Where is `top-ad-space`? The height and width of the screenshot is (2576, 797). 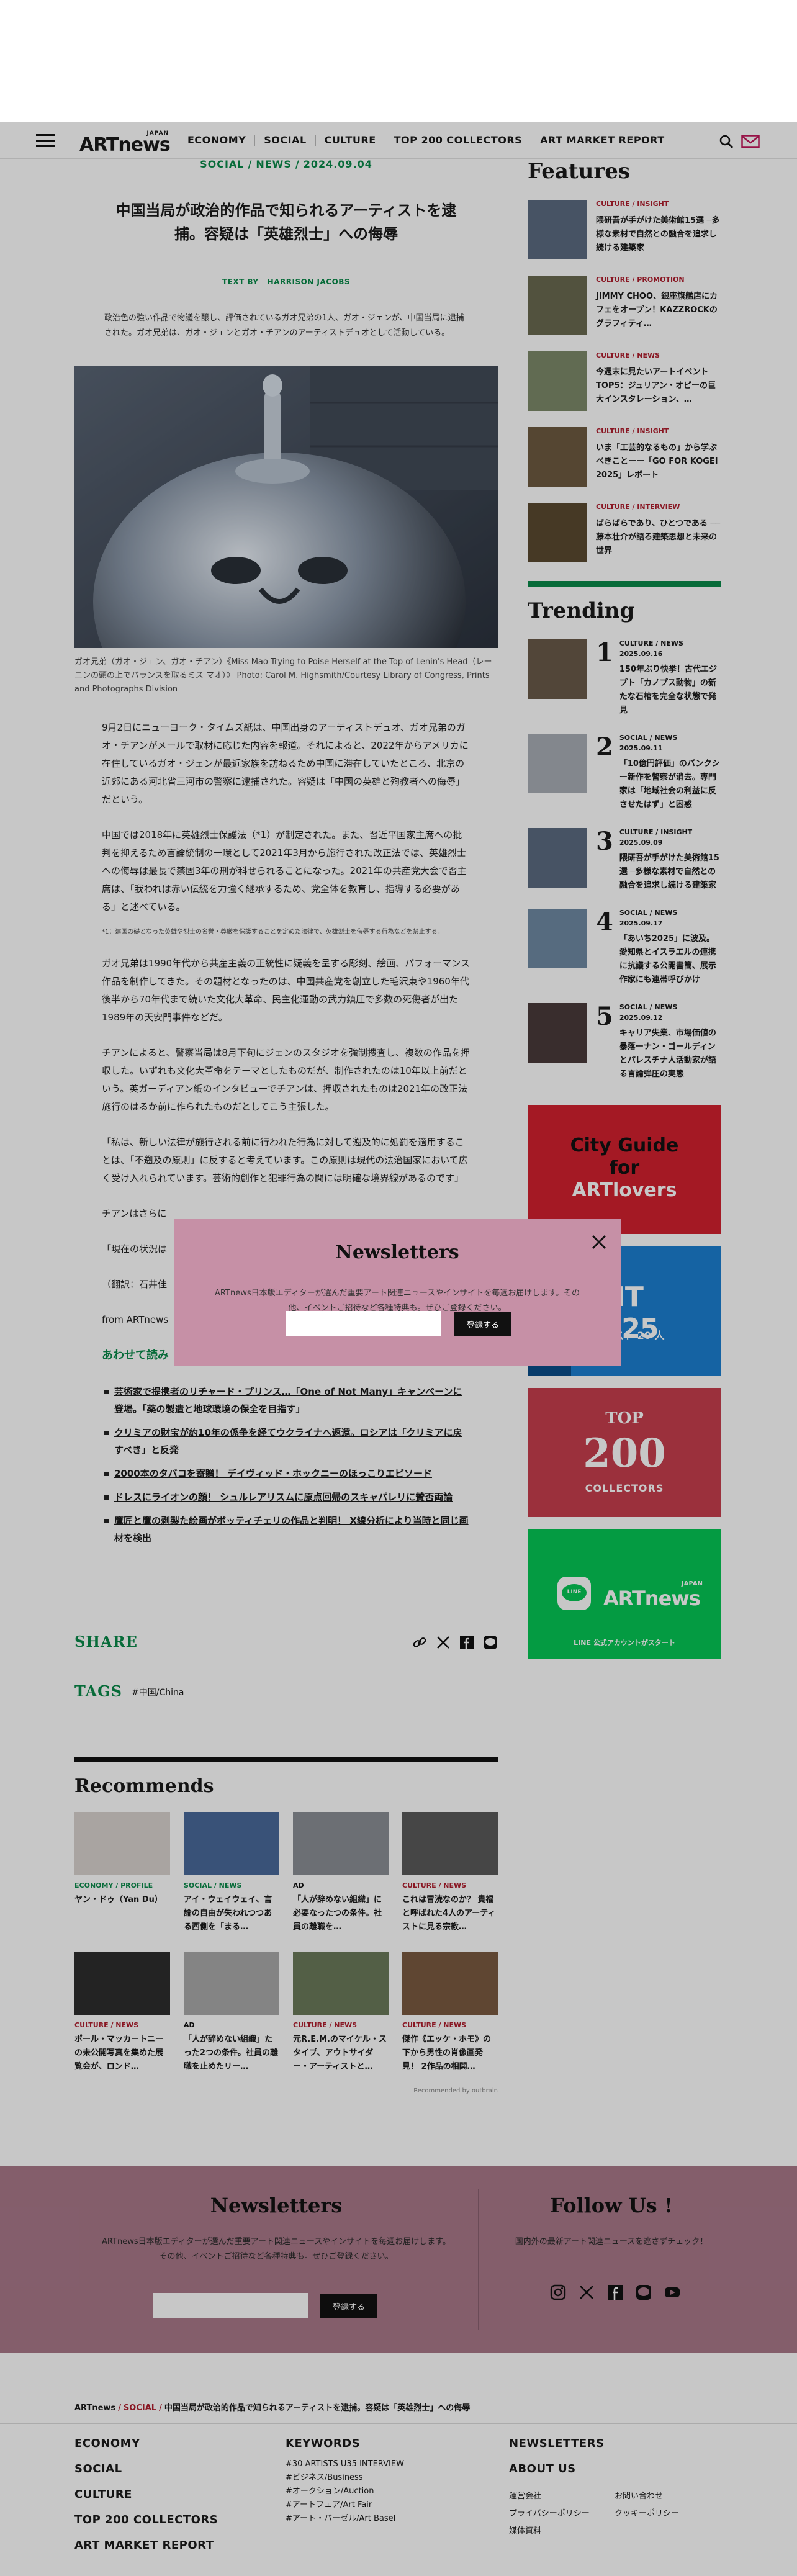
top-ad-space is located at coordinates (398, 61).